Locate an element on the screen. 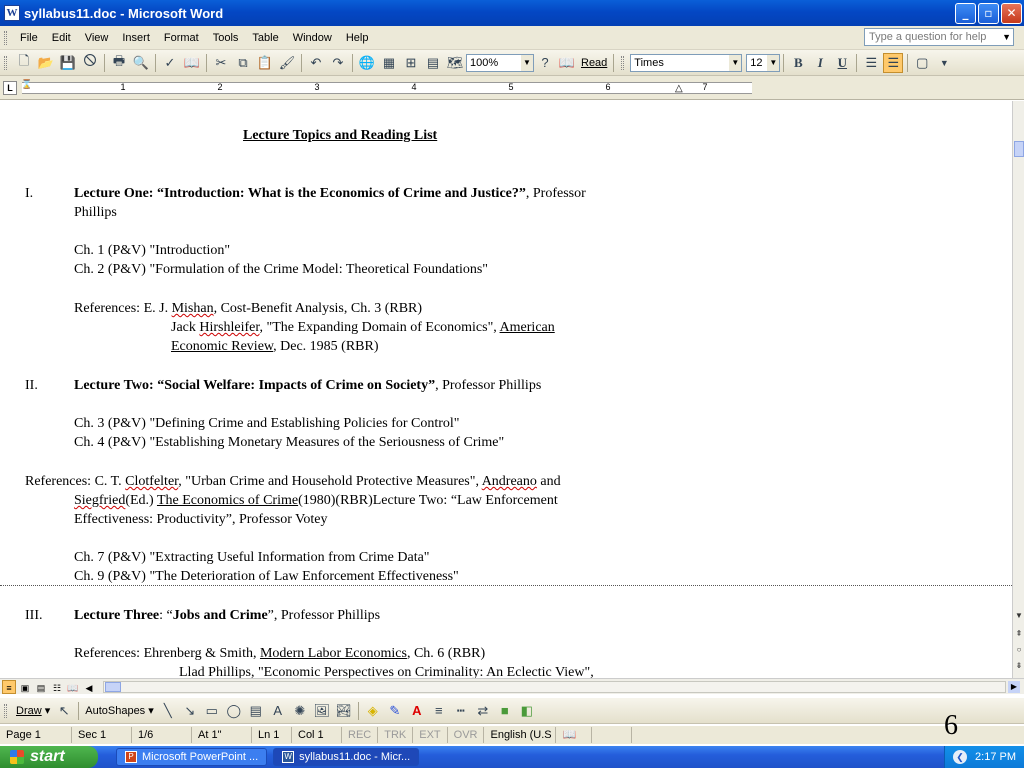 This screenshot has height=768, width=1024. line-color-icon: ✎ is located at coordinates (395, 711).